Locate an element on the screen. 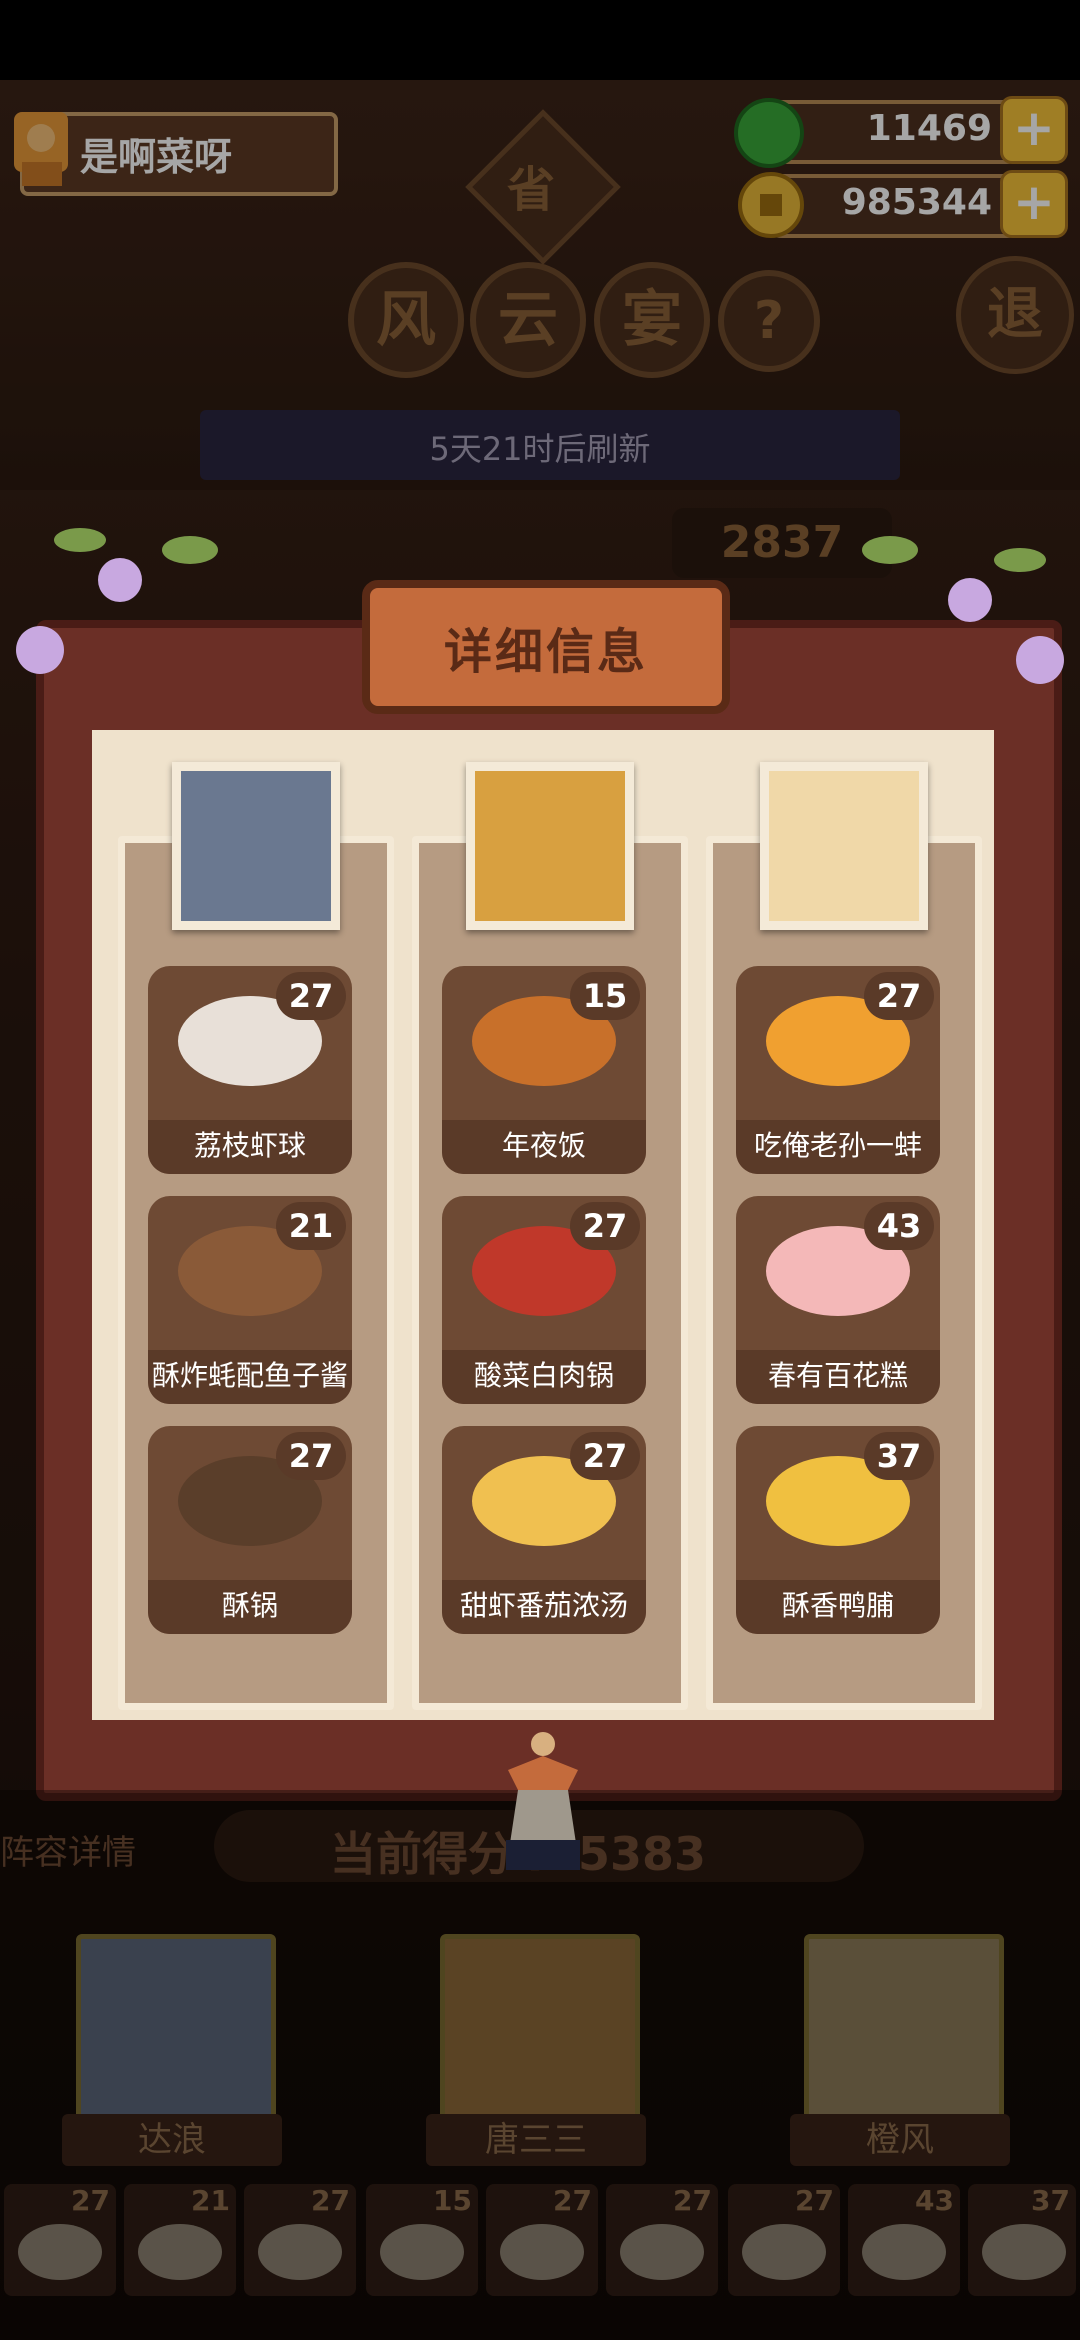  hero-name: 唐三三 is located at coordinates (536, 2140).